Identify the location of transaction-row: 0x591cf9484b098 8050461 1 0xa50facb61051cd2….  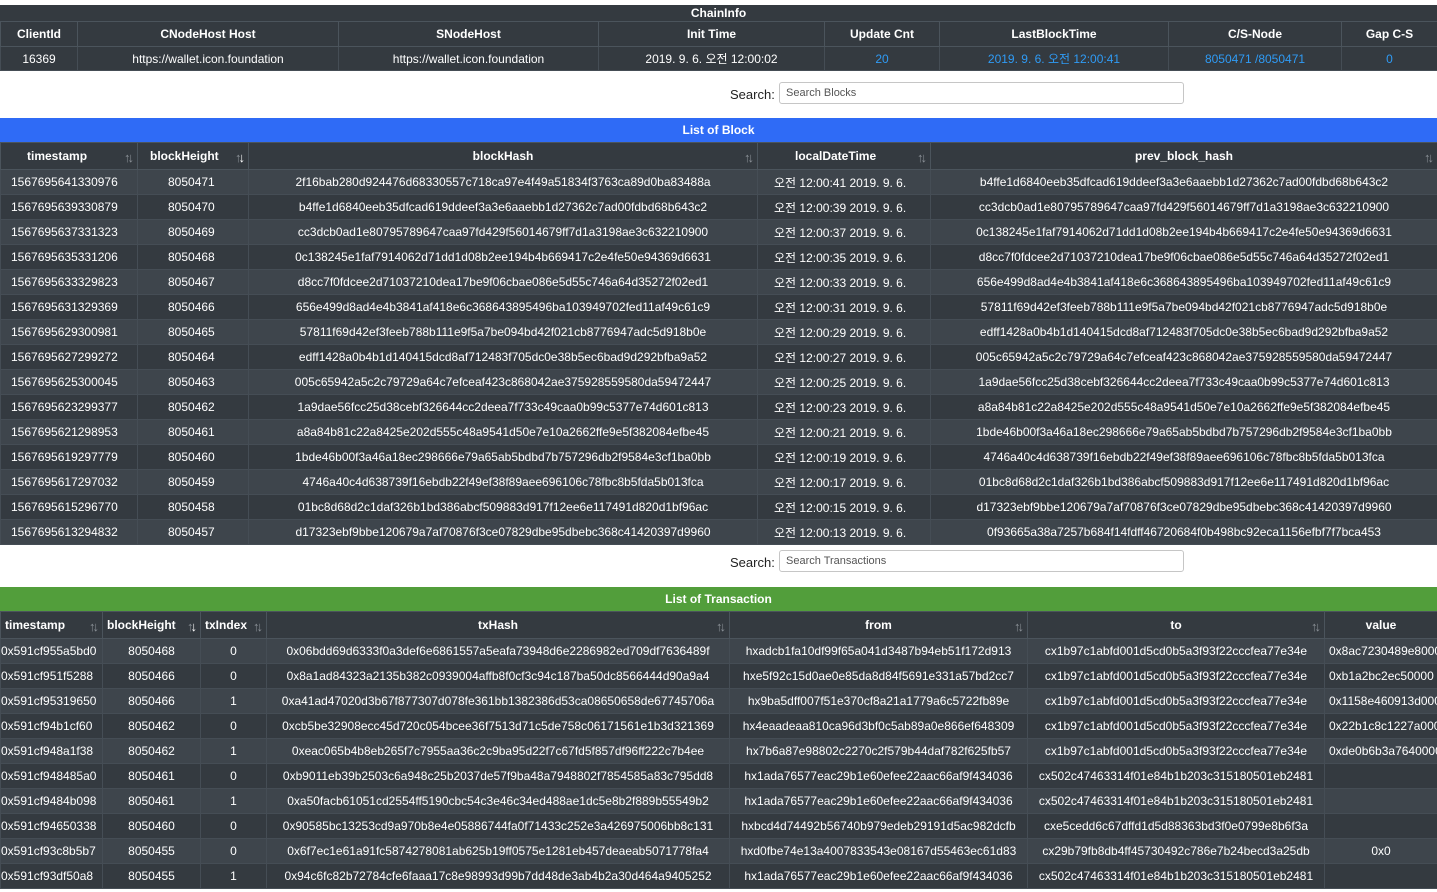
(718, 801).